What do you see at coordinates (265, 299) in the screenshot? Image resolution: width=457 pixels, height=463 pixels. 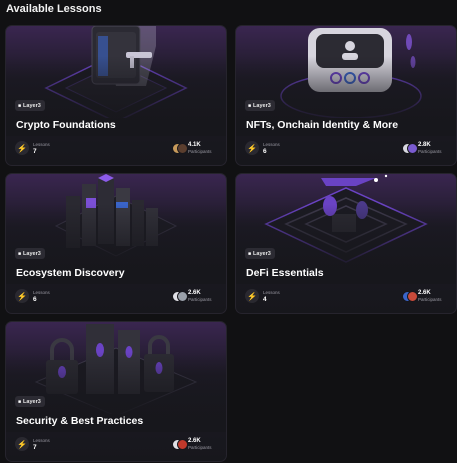 I see `lessons-count: 4` at bounding box center [265, 299].